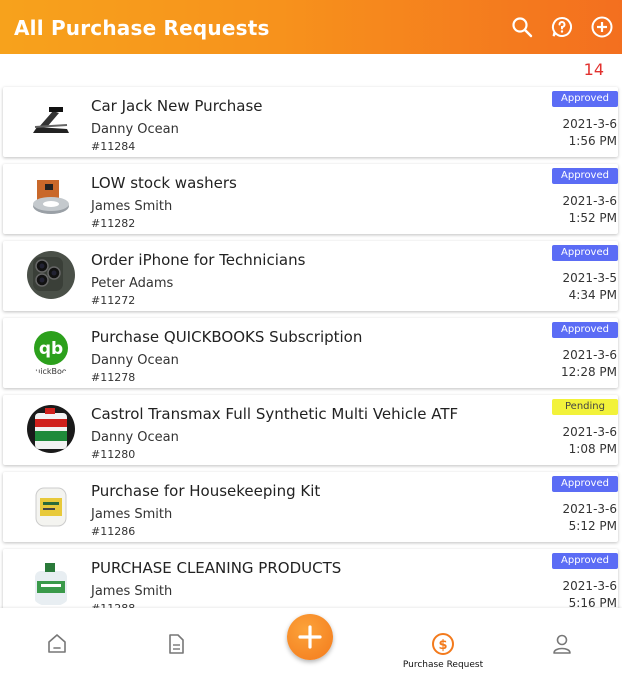  What do you see at coordinates (589, 278) in the screenshot?
I see `request-date: 2021-3-5` at bounding box center [589, 278].